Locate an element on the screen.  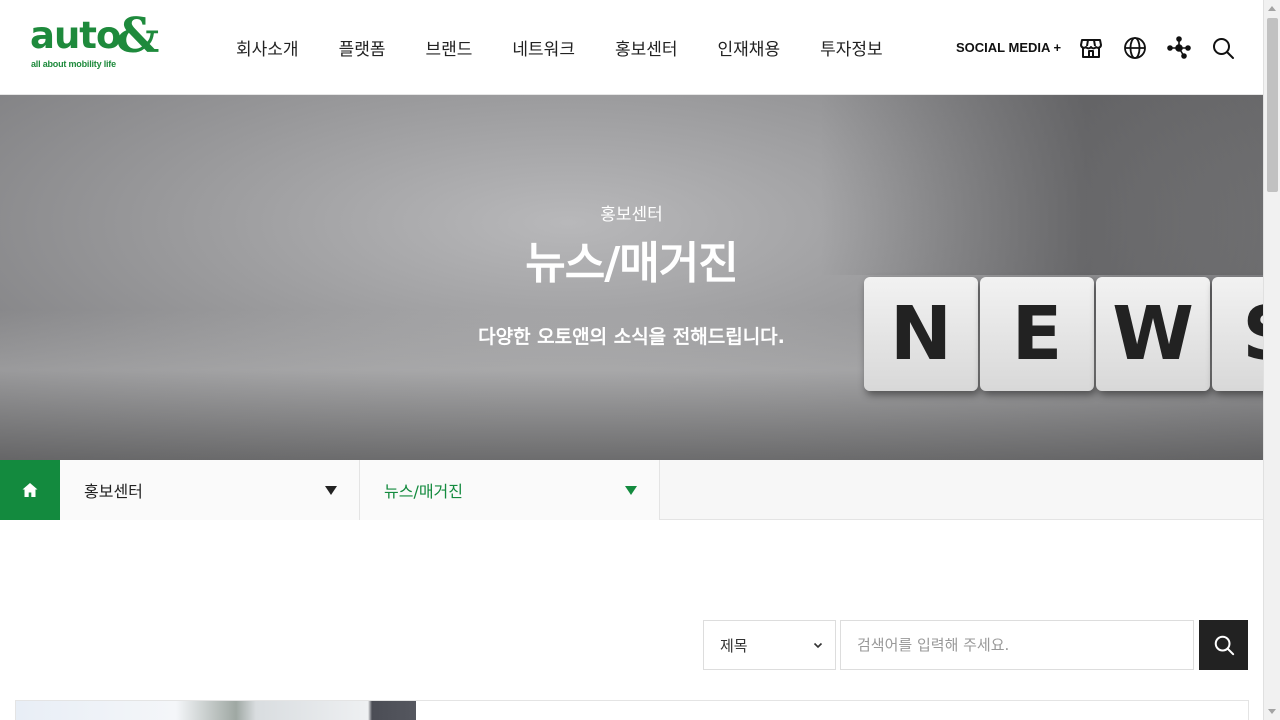
hero-description: 다양한 오토앤의 소식을 전해드립니다. is located at coordinates (631, 337).